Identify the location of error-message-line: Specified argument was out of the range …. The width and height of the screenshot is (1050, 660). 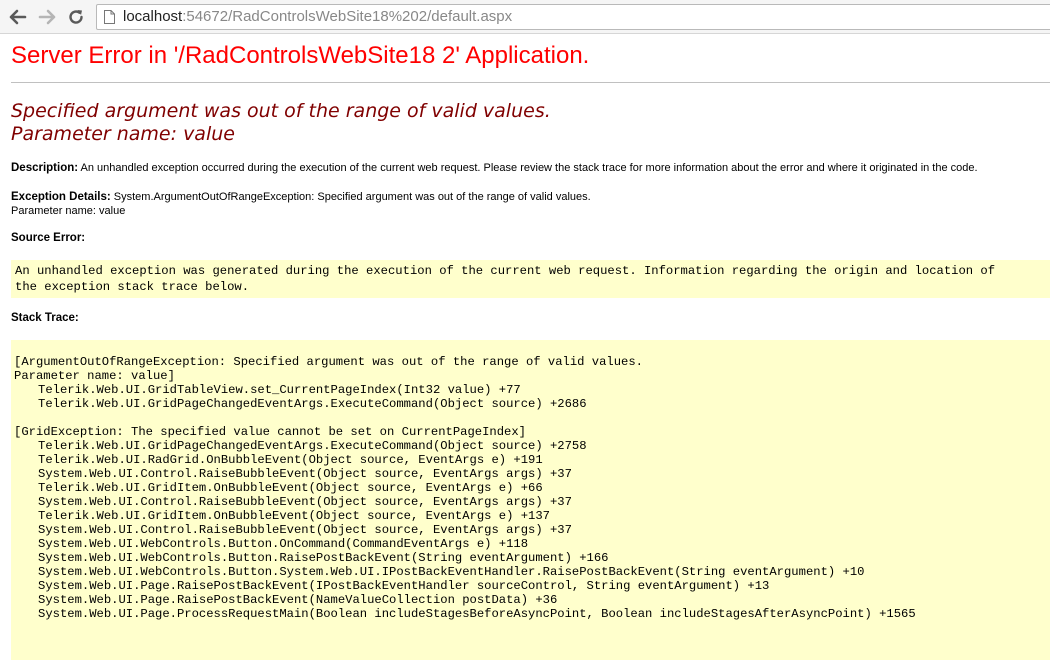
(281, 111).